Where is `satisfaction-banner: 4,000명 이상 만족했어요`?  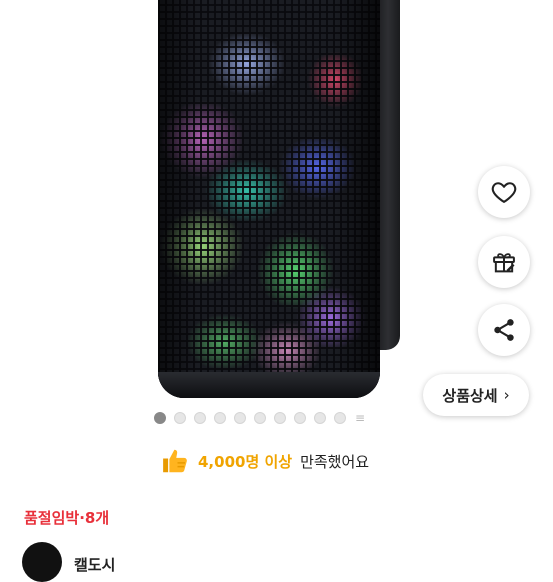 satisfaction-banner: 4,000명 이상 만족했어요 is located at coordinates (264, 461).